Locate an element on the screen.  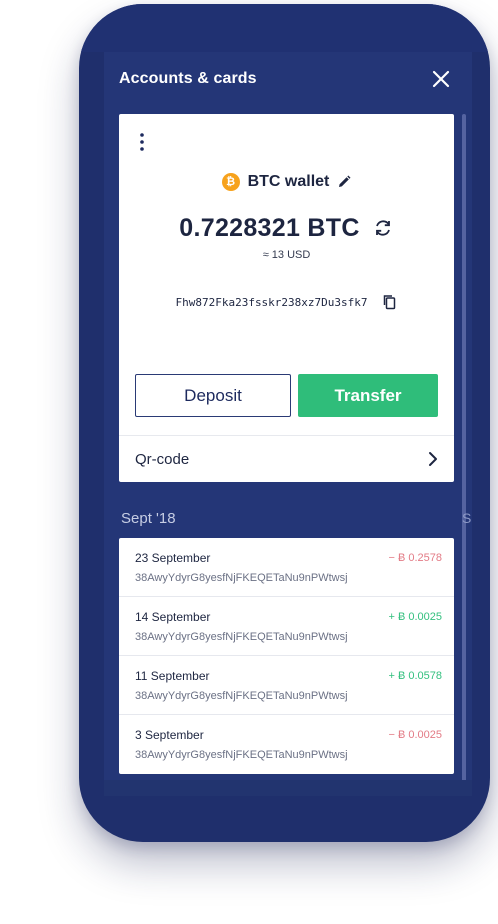
wallet-name: BTC wallet is located at coordinates (288, 181).